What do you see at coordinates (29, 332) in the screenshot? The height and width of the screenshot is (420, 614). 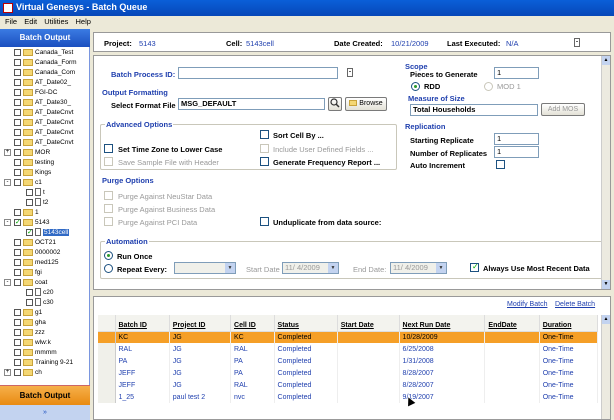 I see `tree-item: zzz` at bounding box center [29, 332].